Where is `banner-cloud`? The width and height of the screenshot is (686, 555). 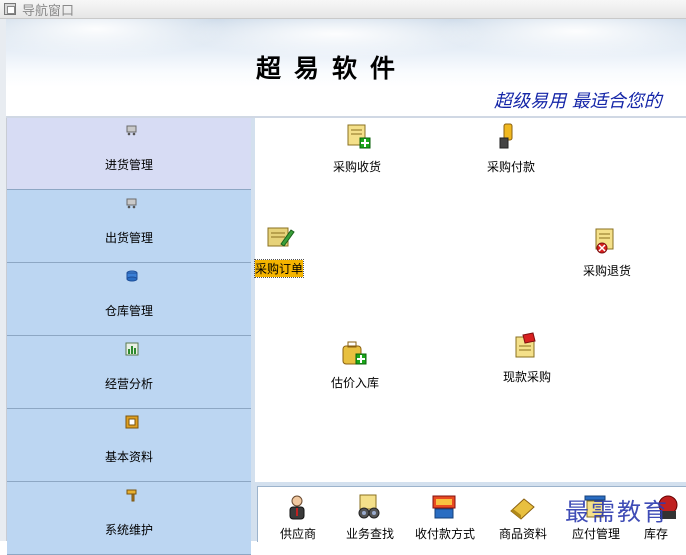 banner-cloud is located at coordinates (561, 39).